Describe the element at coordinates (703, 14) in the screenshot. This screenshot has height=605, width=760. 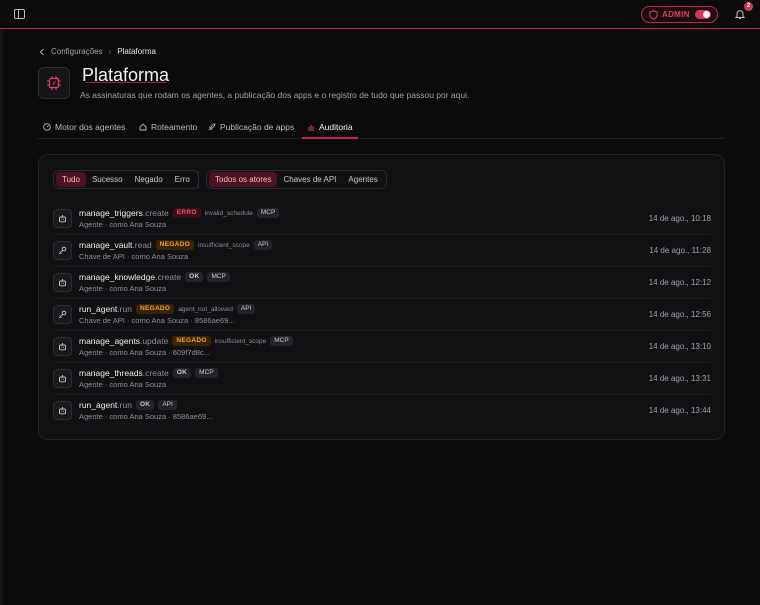
I see `admin-switch` at that location.